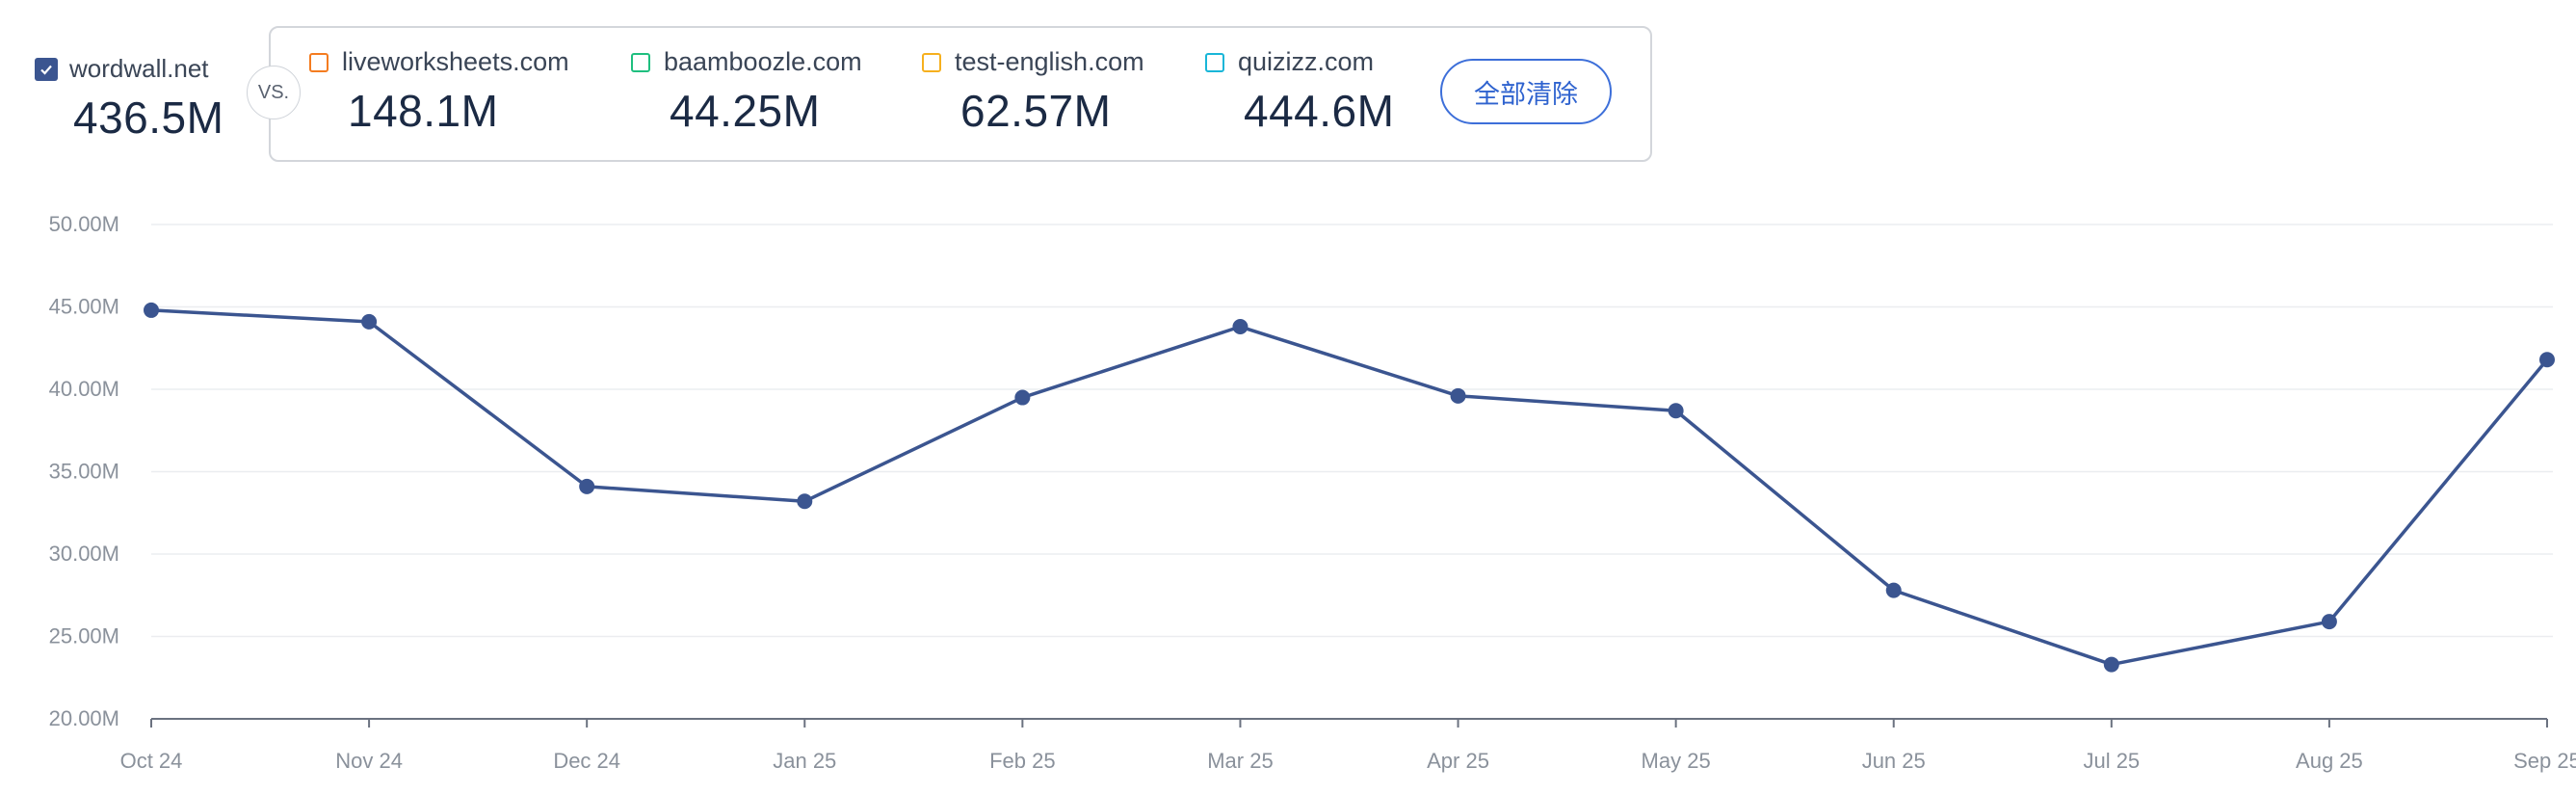 Image resolution: width=2576 pixels, height=794 pixels. I want to click on x-tick-label: Dec 24, so click(586, 761).